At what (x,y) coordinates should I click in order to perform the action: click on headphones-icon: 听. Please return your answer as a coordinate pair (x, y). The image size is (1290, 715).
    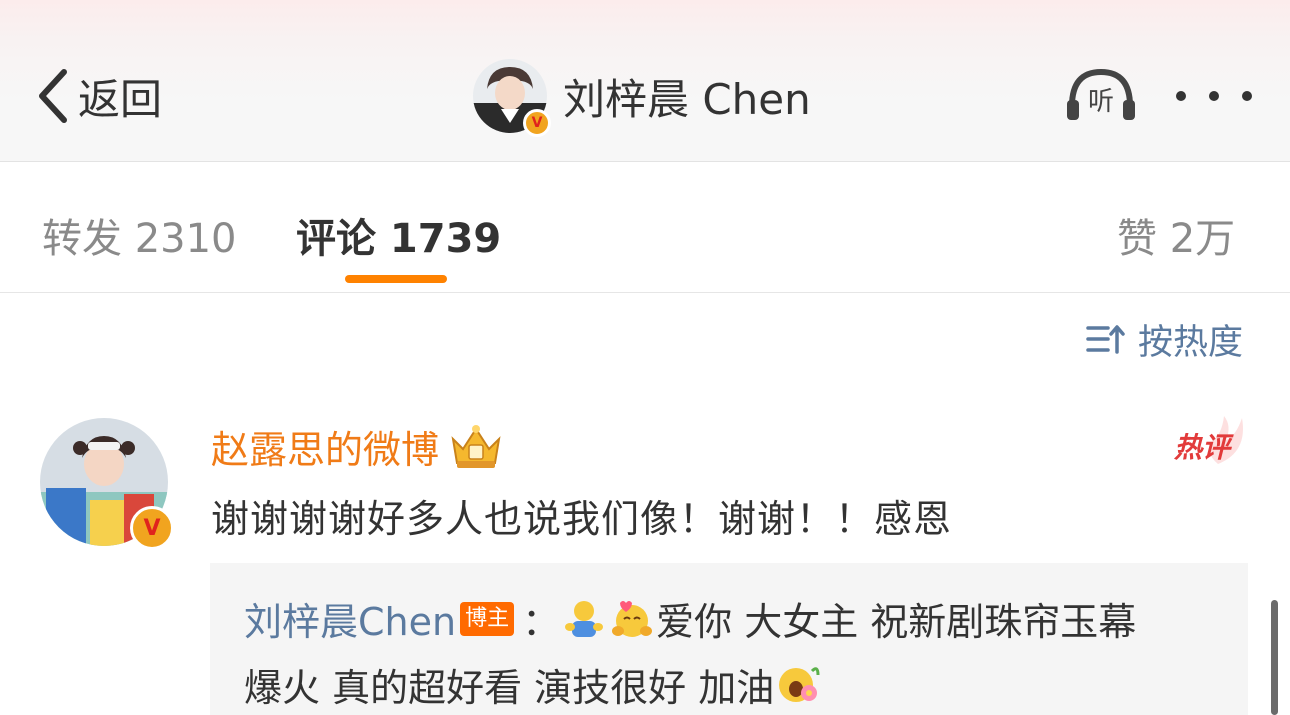
    Looking at the image, I should click on (1101, 94).